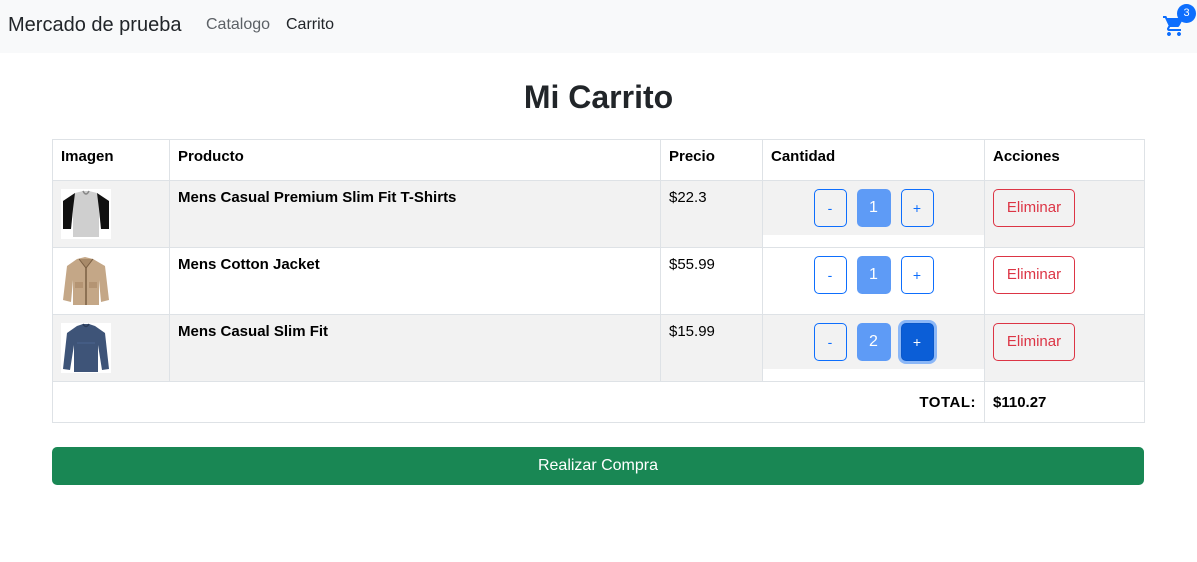 This screenshot has width=1197, height=562. I want to click on table-header-row: Imagen Producto Precio Cantidad Acciones, so click(598, 160).